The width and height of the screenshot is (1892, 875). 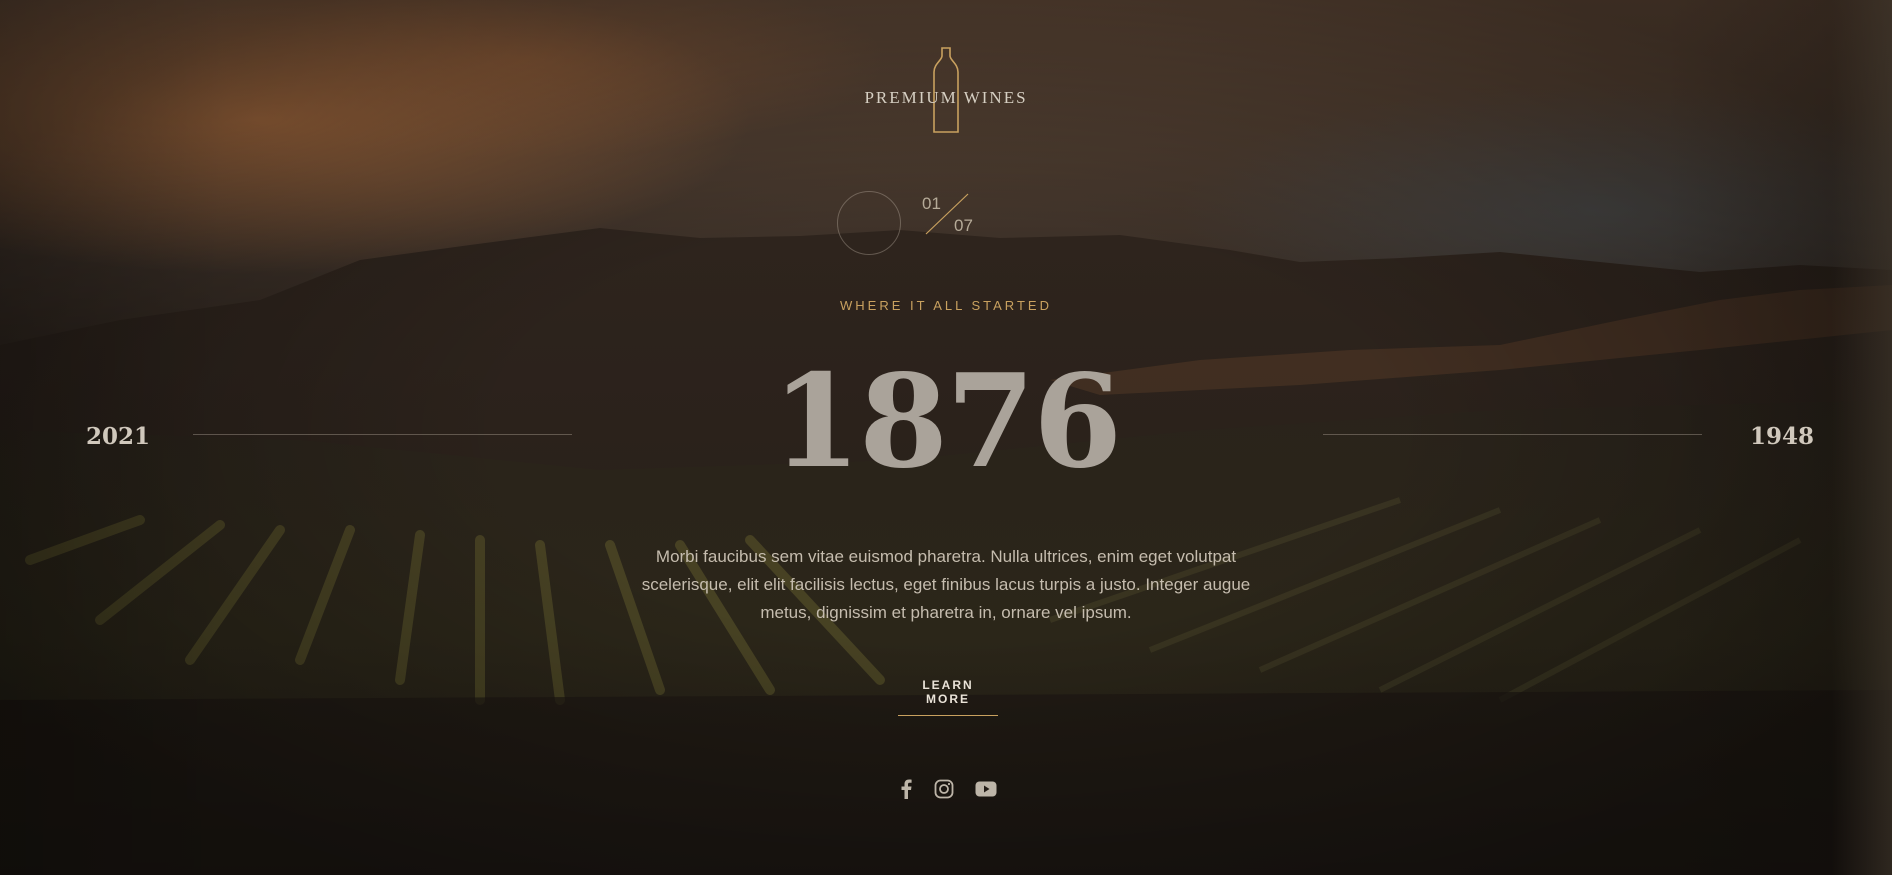 What do you see at coordinates (869, 223) in the screenshot?
I see `slide-progress-ring` at bounding box center [869, 223].